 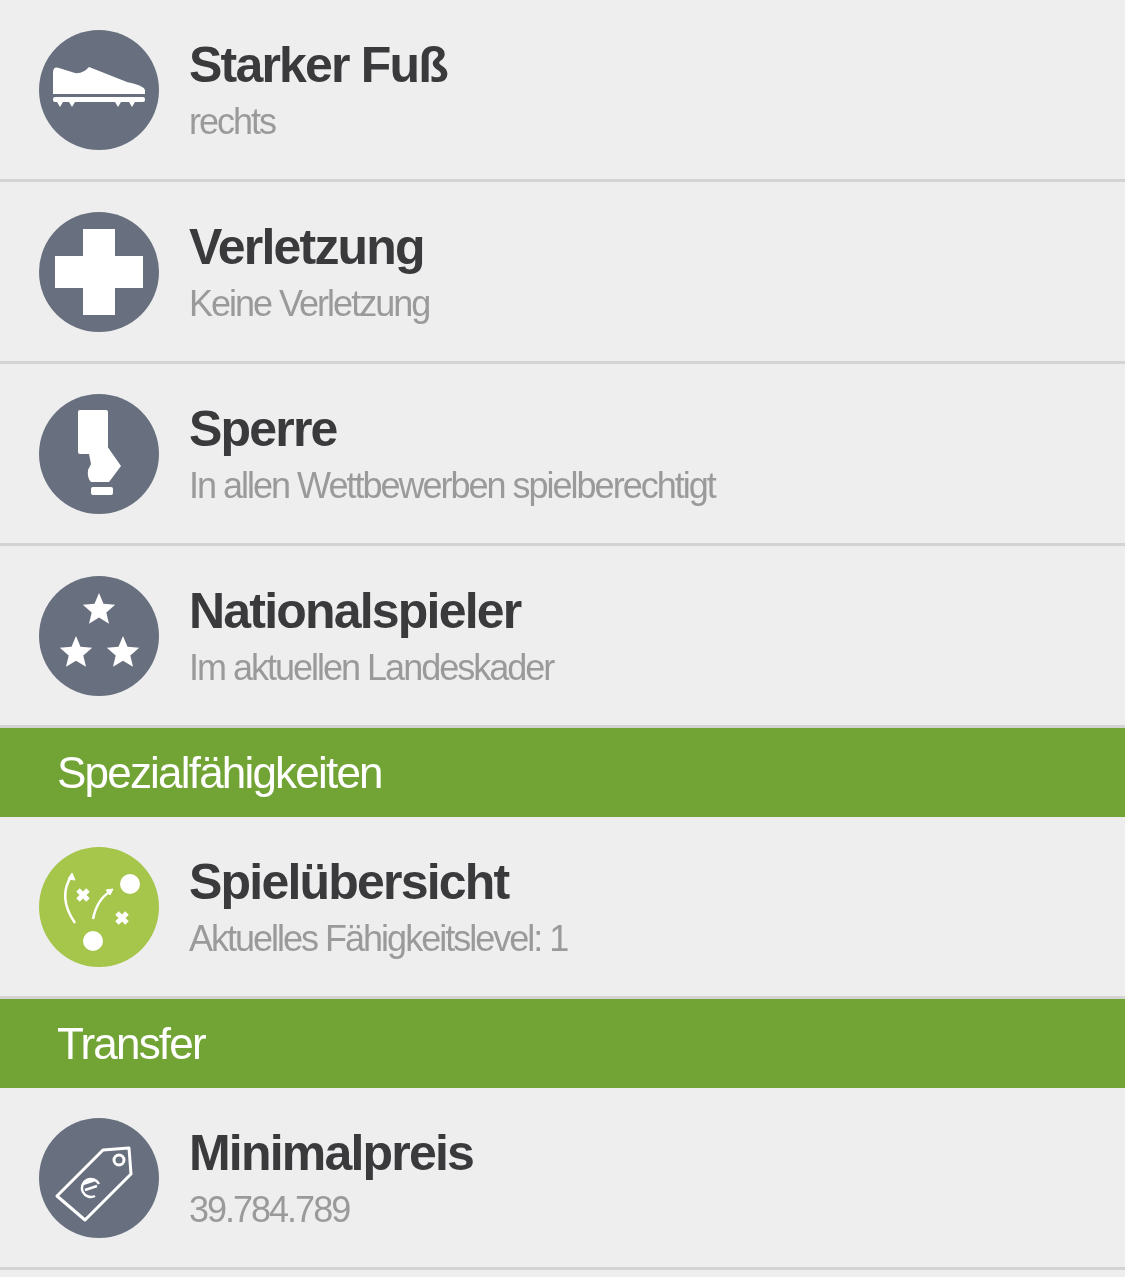 I want to click on item-subtitle: rechts, so click(x=233, y=121).